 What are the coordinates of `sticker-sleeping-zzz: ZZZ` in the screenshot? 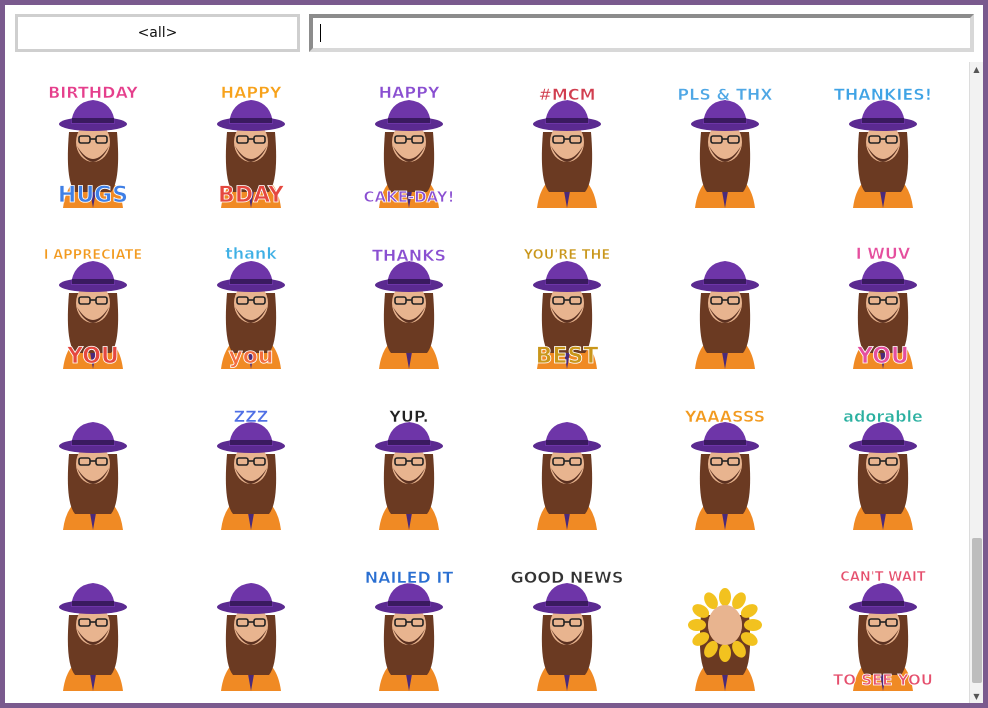 It's located at (250, 465).